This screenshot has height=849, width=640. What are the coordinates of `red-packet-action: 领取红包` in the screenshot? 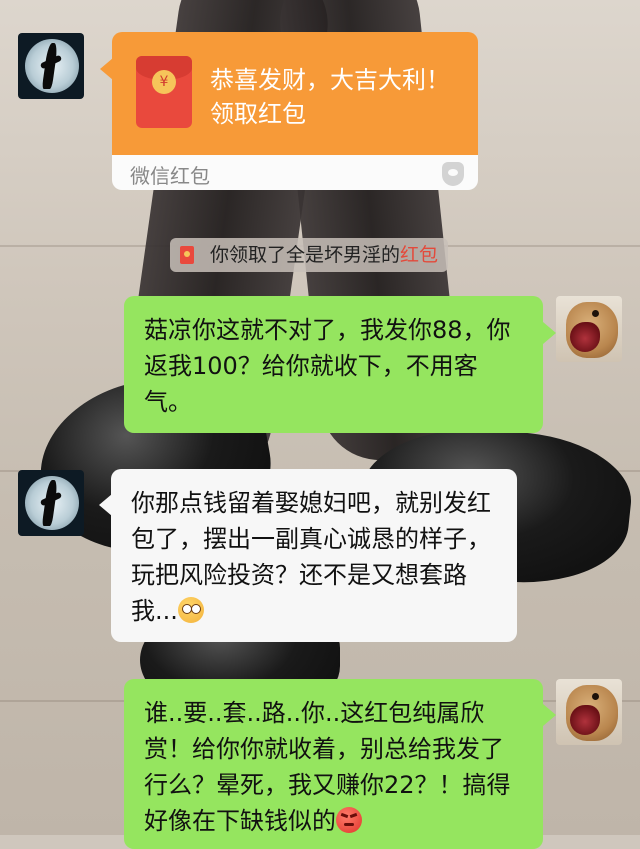 It's located at (258, 114).